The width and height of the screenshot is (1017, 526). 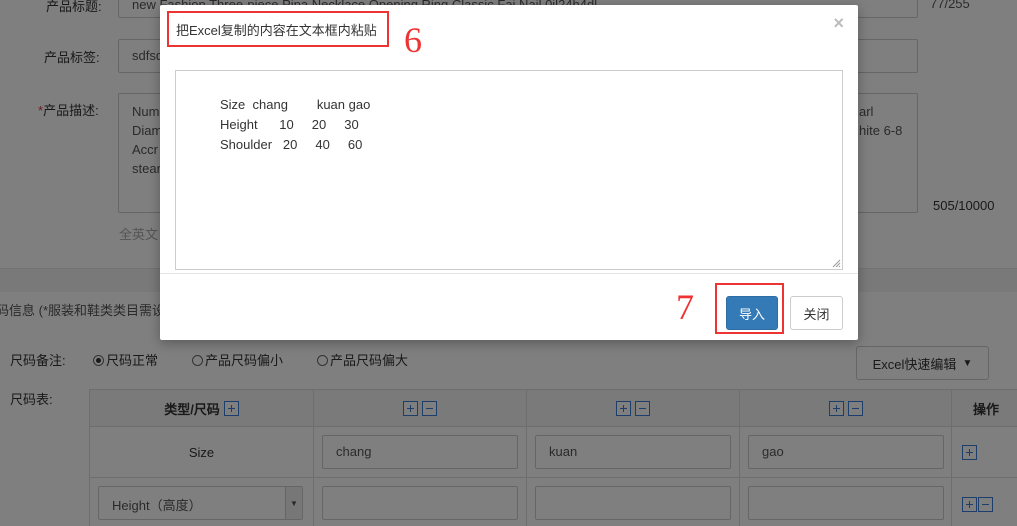 I want to click on step-7-annotation: 7, so click(x=685, y=307).